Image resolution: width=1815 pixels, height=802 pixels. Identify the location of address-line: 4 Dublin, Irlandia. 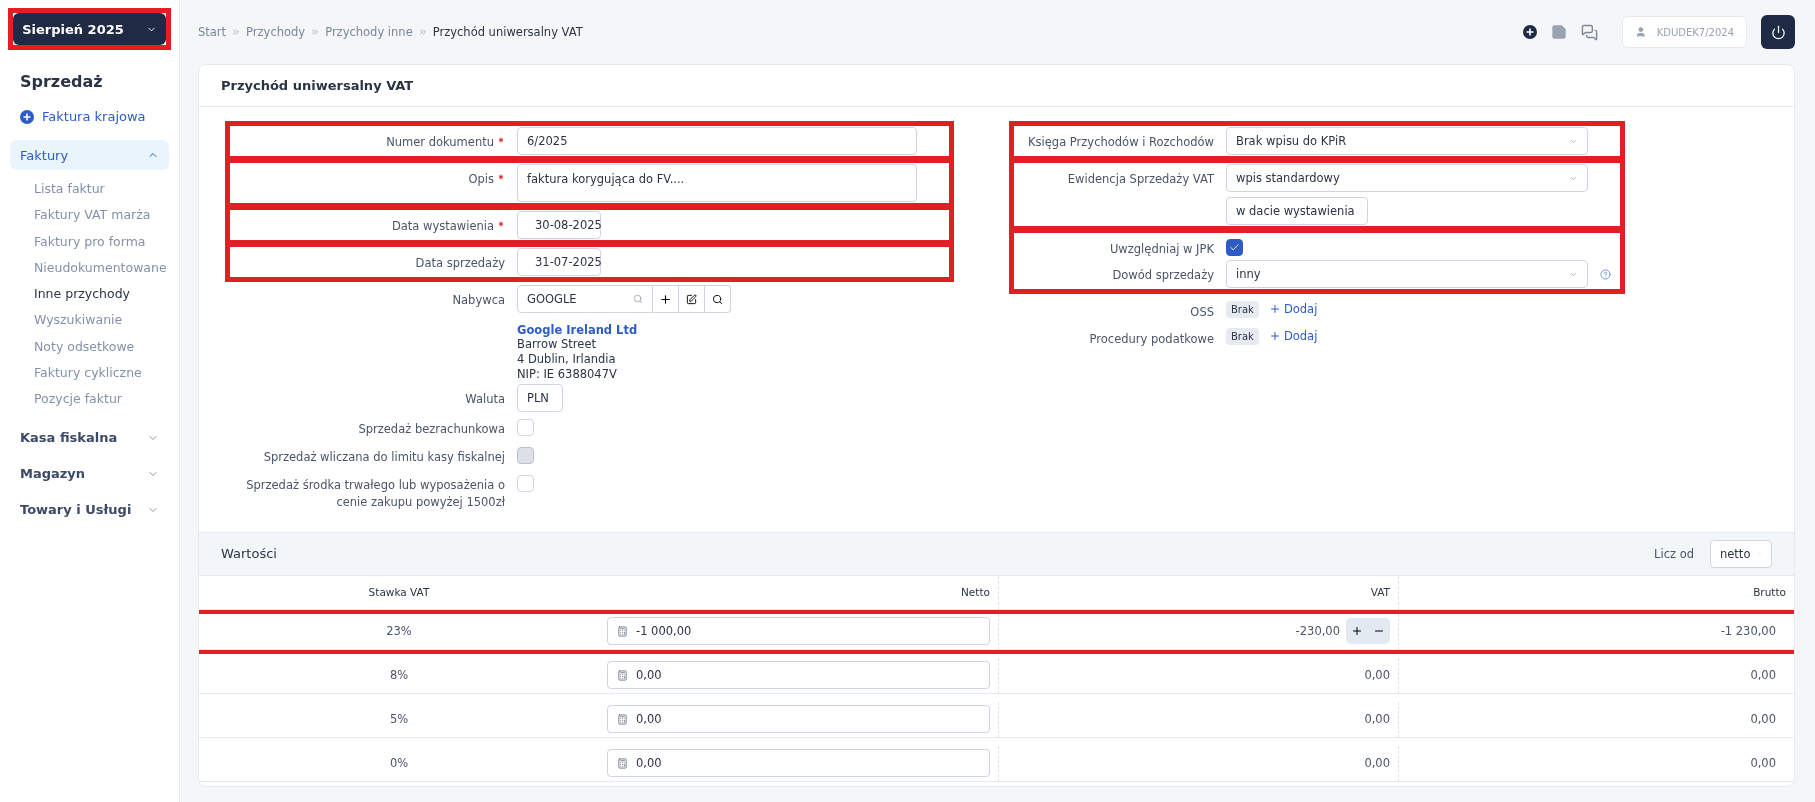
(567, 359).